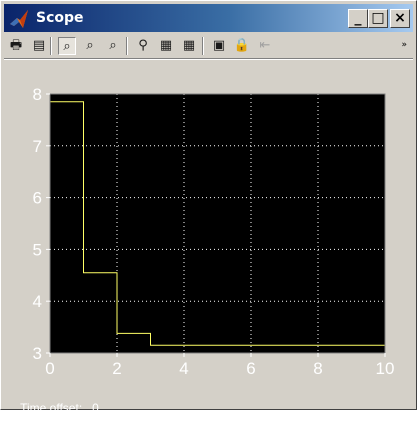 The width and height of the screenshot is (417, 429). Describe the element at coordinates (219, 46) in the screenshot. I see `floating-scope-icon: ▣` at that location.